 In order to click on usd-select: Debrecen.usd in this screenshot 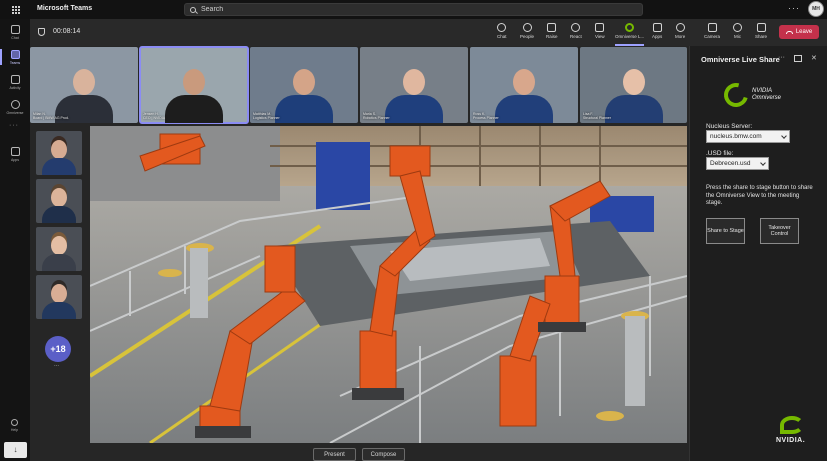, I will do `click(737, 163)`.